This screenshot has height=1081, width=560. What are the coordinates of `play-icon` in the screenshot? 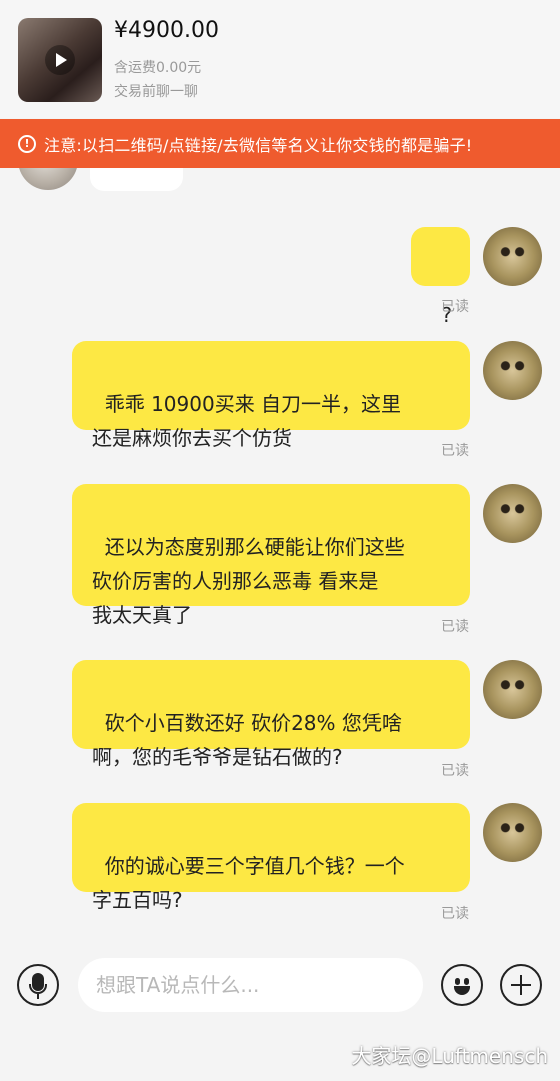 It's located at (60, 60).